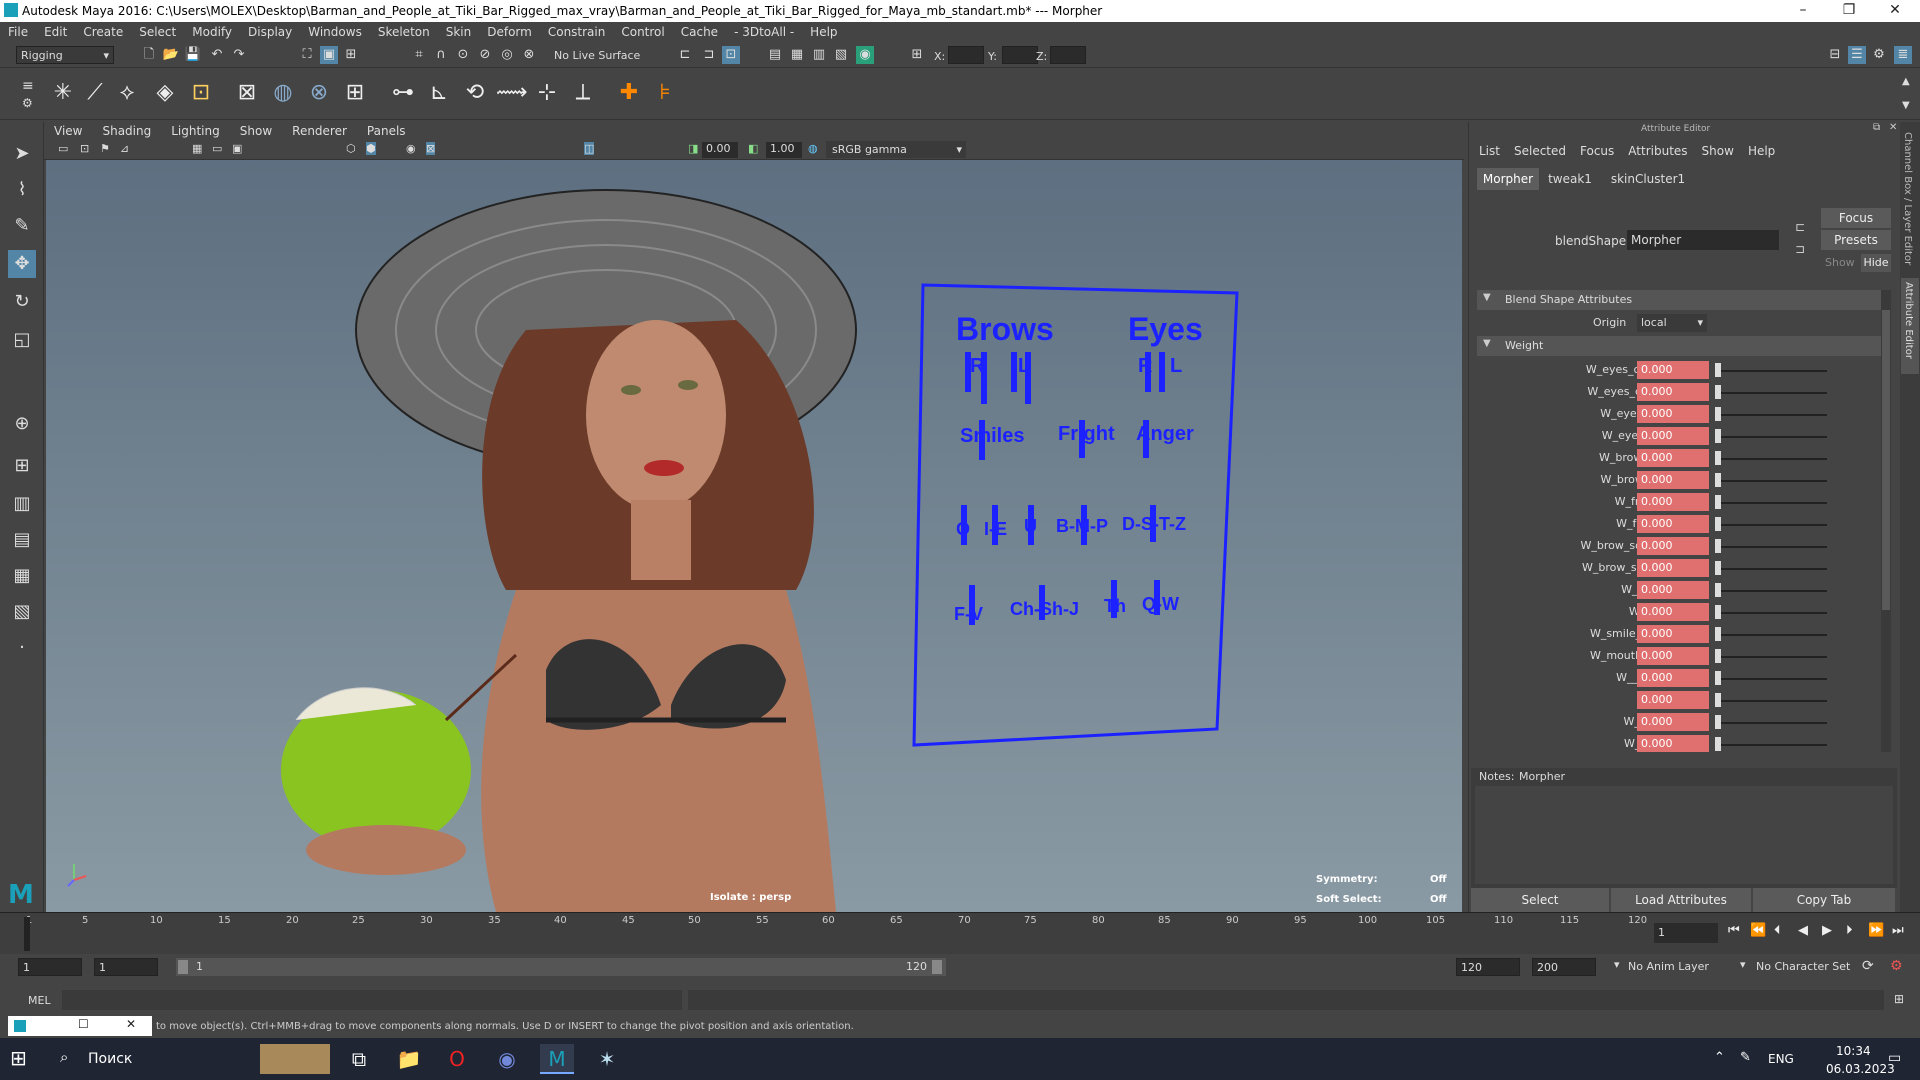 Image resolution: width=1920 pixels, height=1080 pixels. I want to click on bookmark-icon: ⚑, so click(105, 148).